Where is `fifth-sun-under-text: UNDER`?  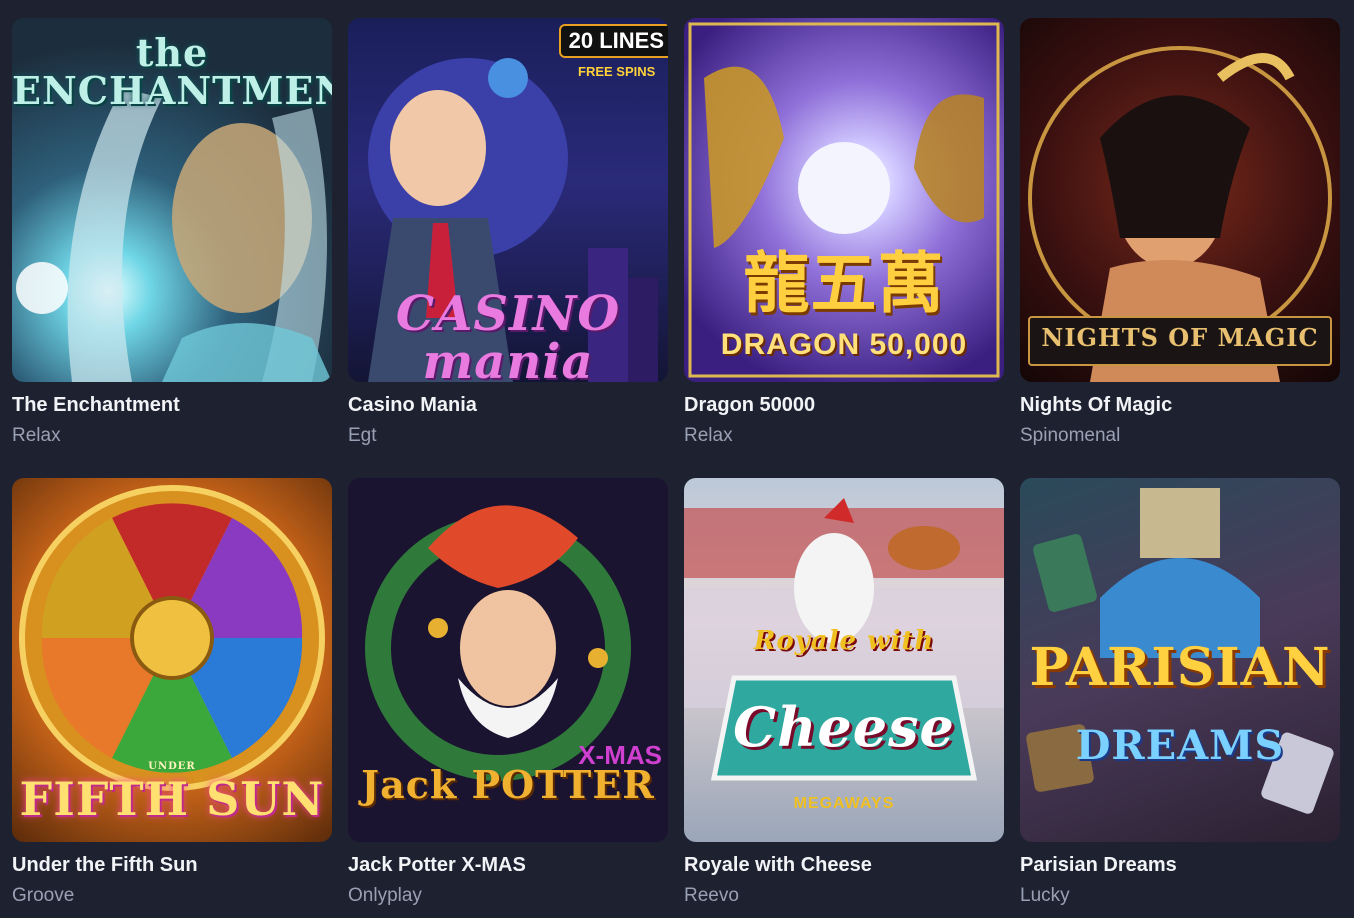
fifth-sun-under-text: UNDER is located at coordinates (172, 766).